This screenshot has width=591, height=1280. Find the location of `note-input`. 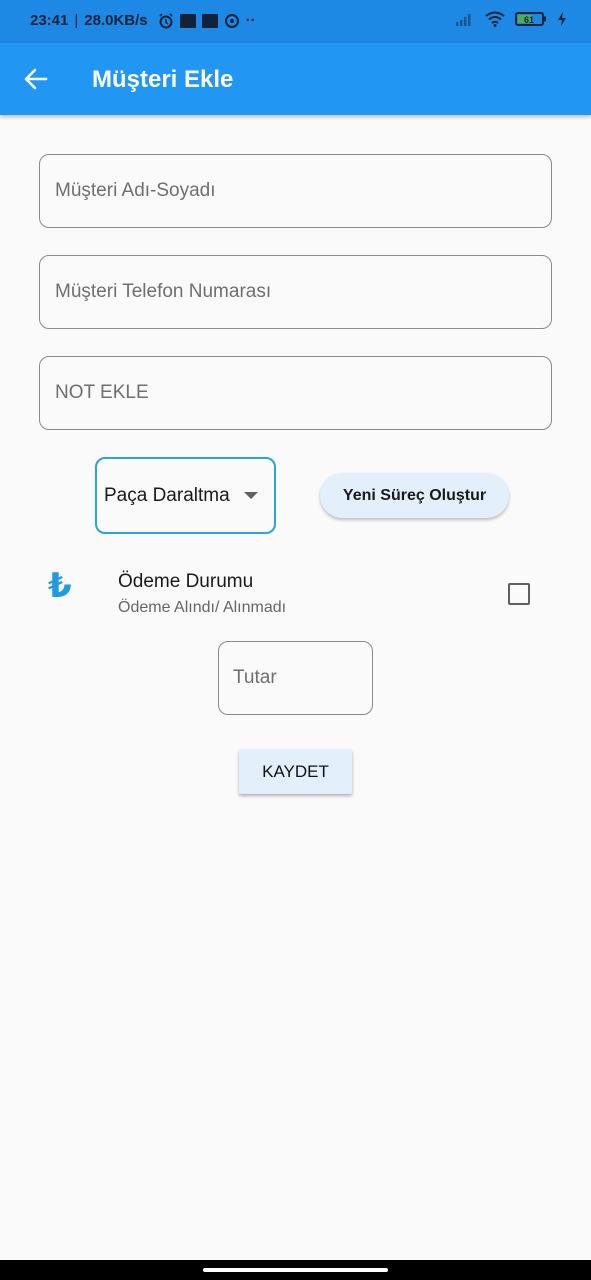

note-input is located at coordinates (295, 393).